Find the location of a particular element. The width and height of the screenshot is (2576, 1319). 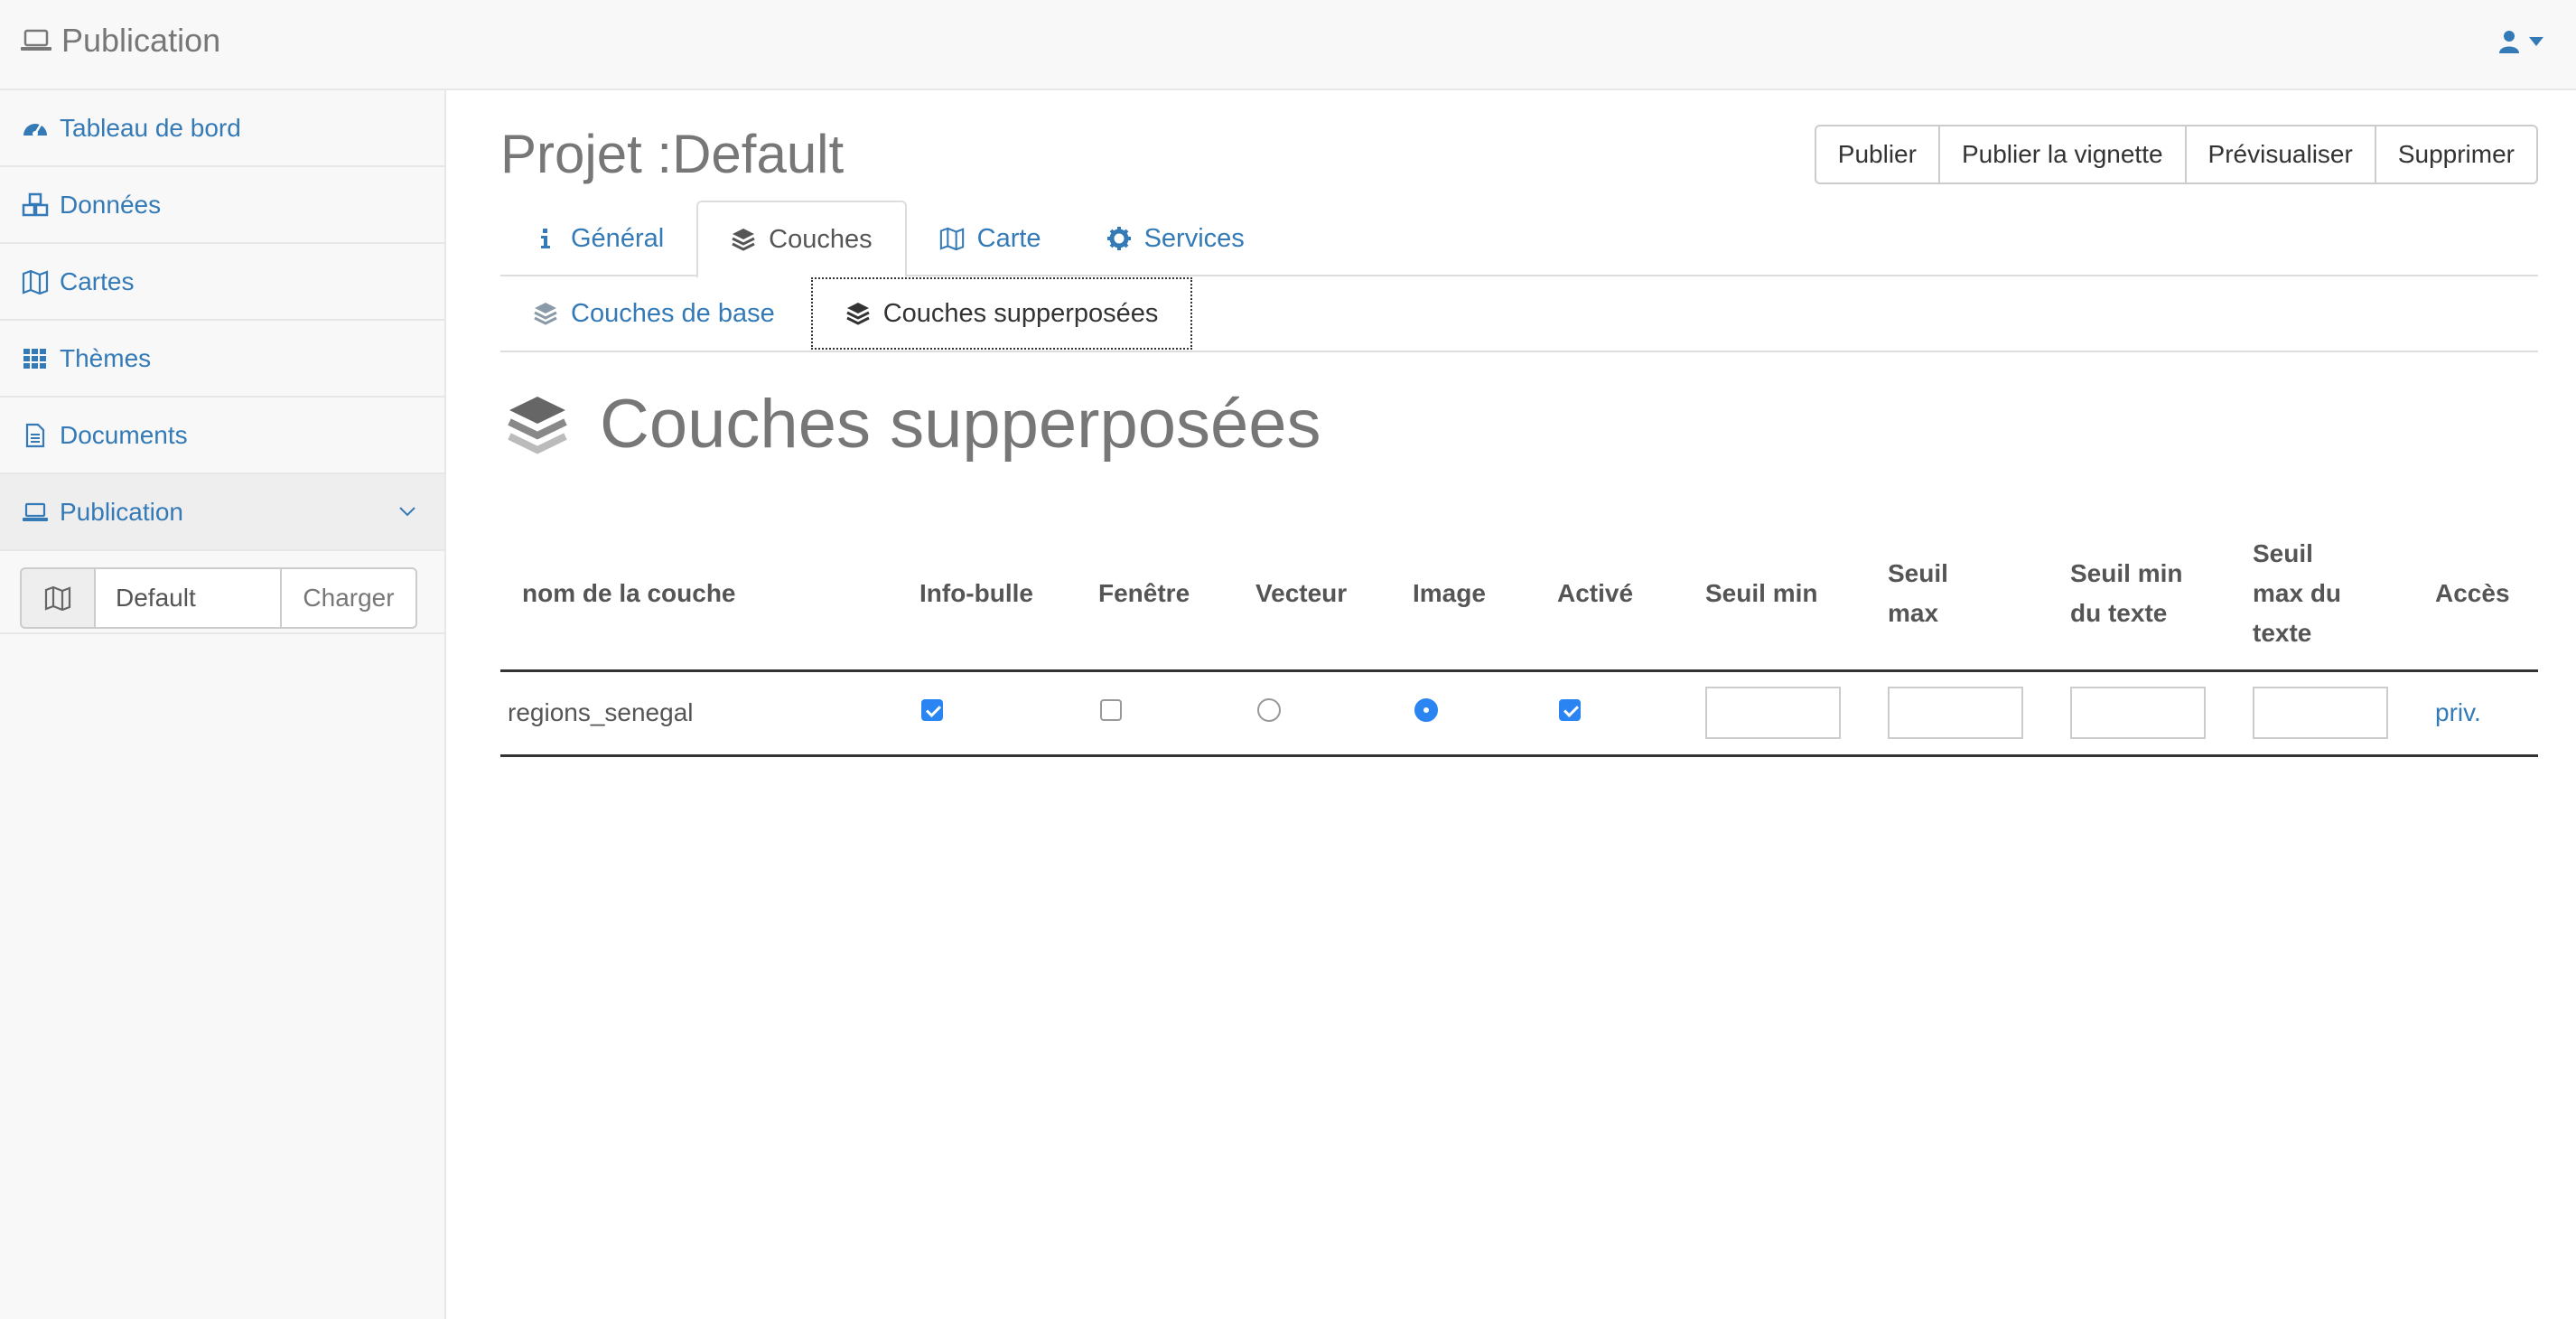

subtab-label: Couches de base is located at coordinates (673, 313).